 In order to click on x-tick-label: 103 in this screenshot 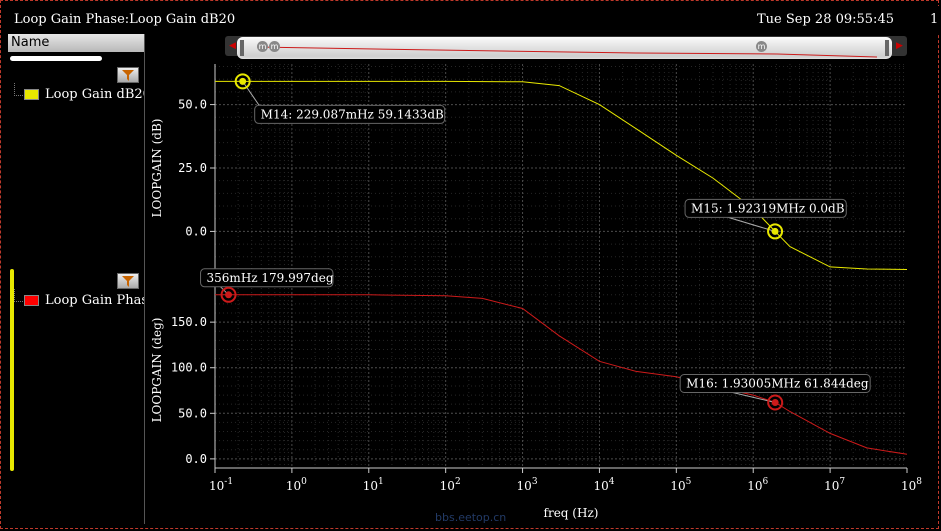, I will do `click(527, 485)`.